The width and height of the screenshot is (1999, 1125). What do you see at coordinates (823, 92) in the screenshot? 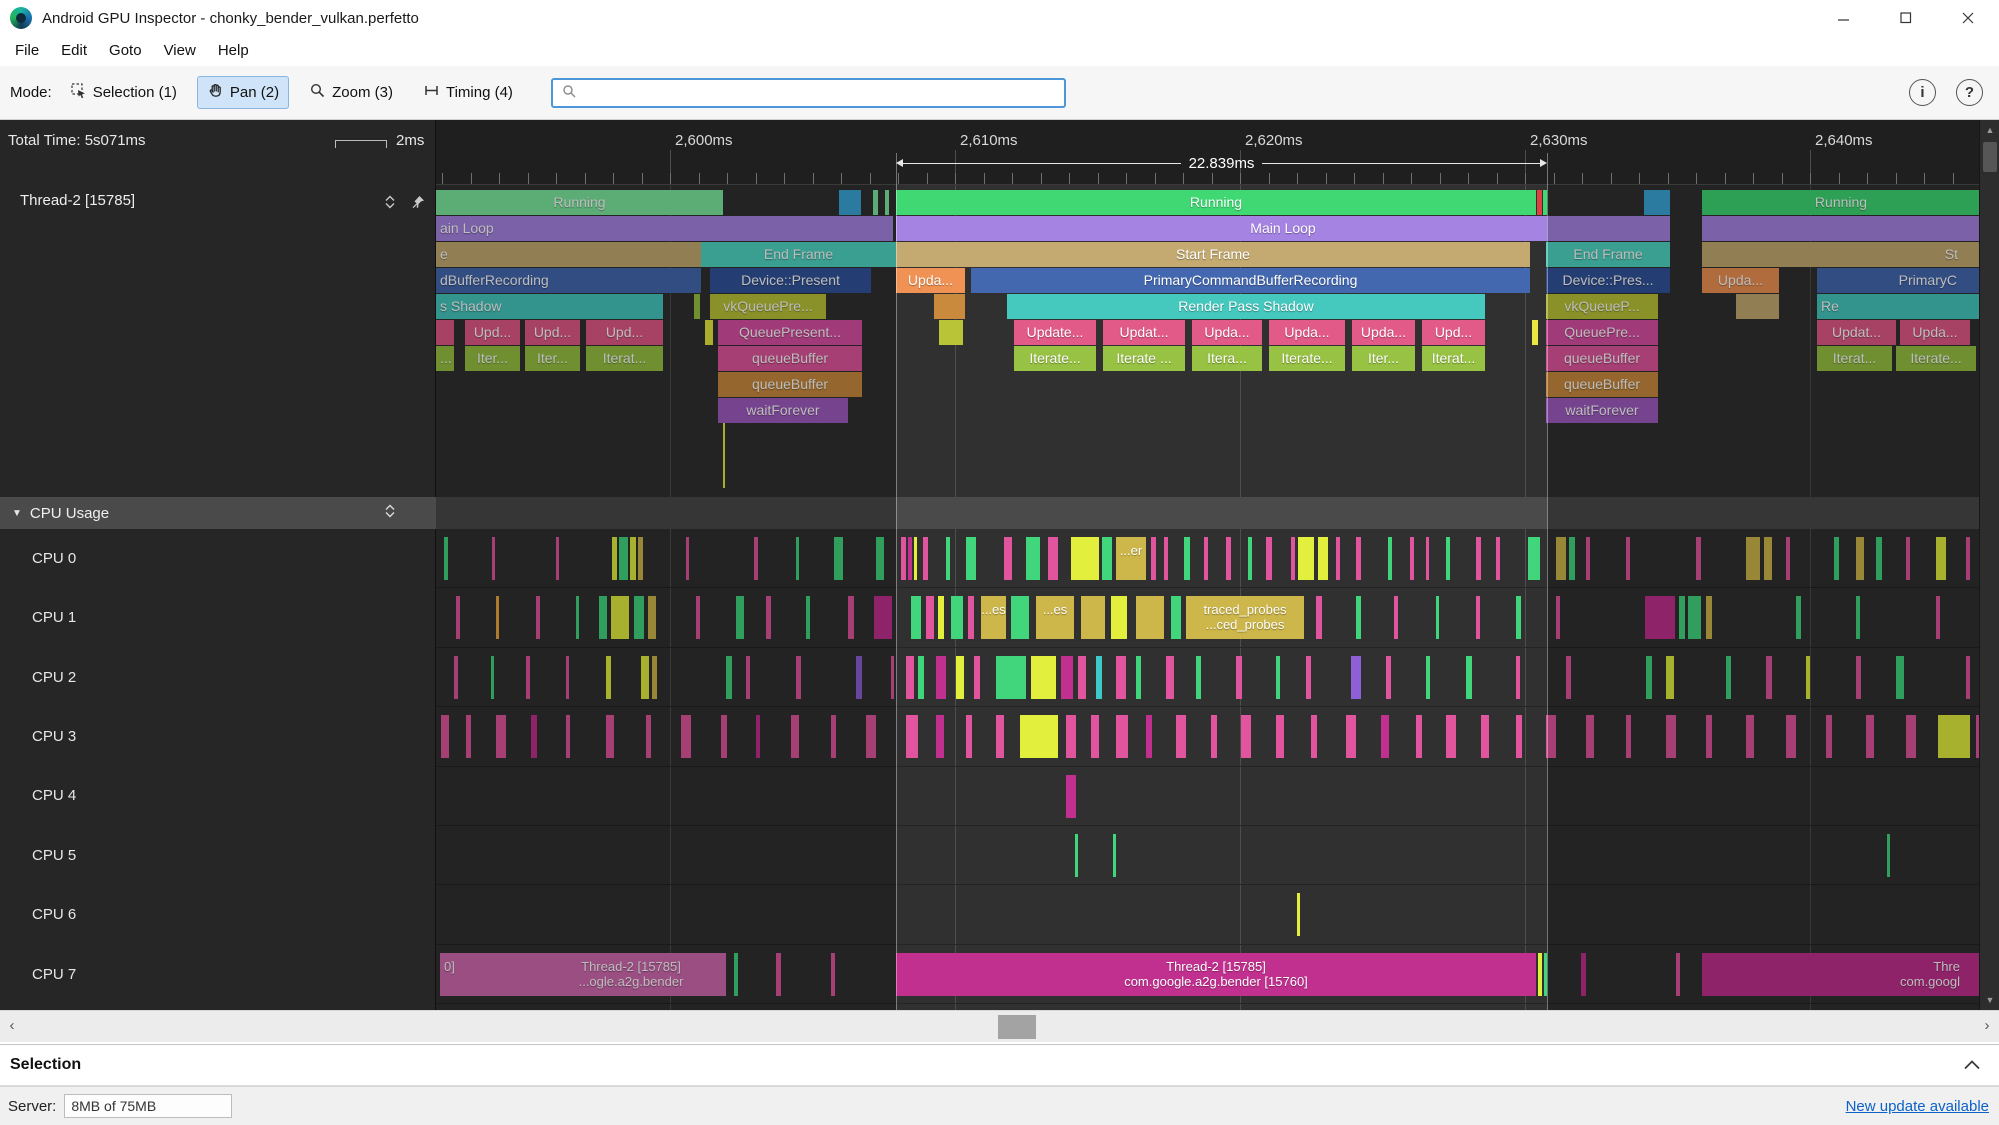
I see `search-input` at bounding box center [823, 92].